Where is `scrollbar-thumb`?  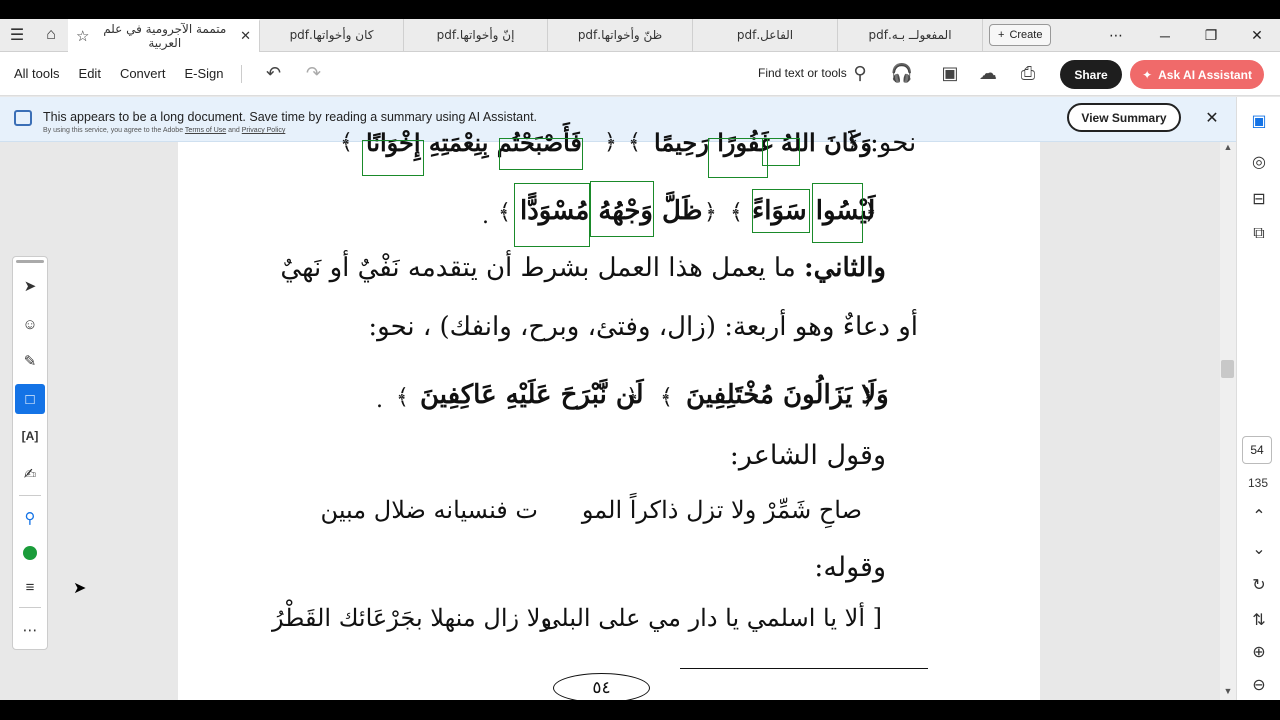
scrollbar-thumb is located at coordinates (1227, 369).